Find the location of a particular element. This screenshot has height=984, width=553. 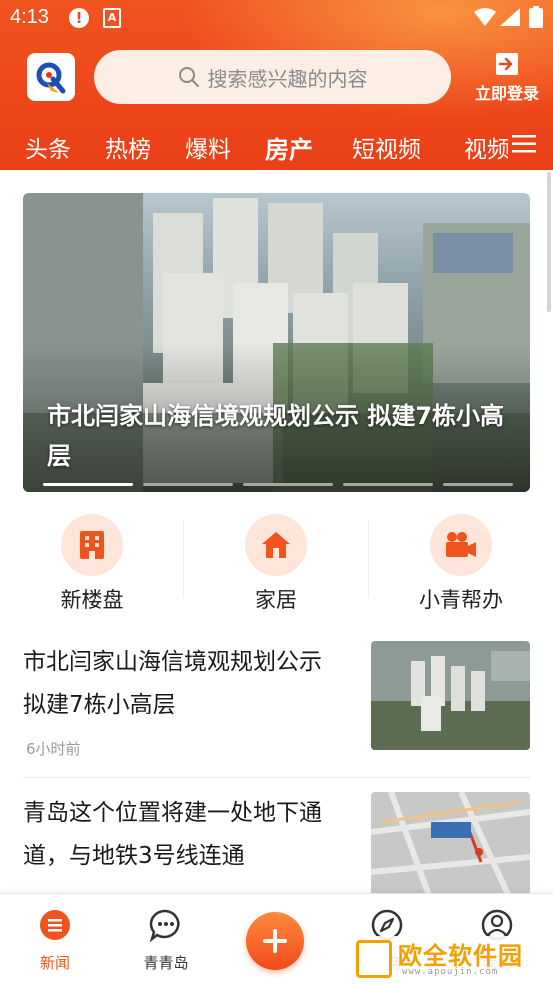

app-notification-icon: A is located at coordinates (112, 18).